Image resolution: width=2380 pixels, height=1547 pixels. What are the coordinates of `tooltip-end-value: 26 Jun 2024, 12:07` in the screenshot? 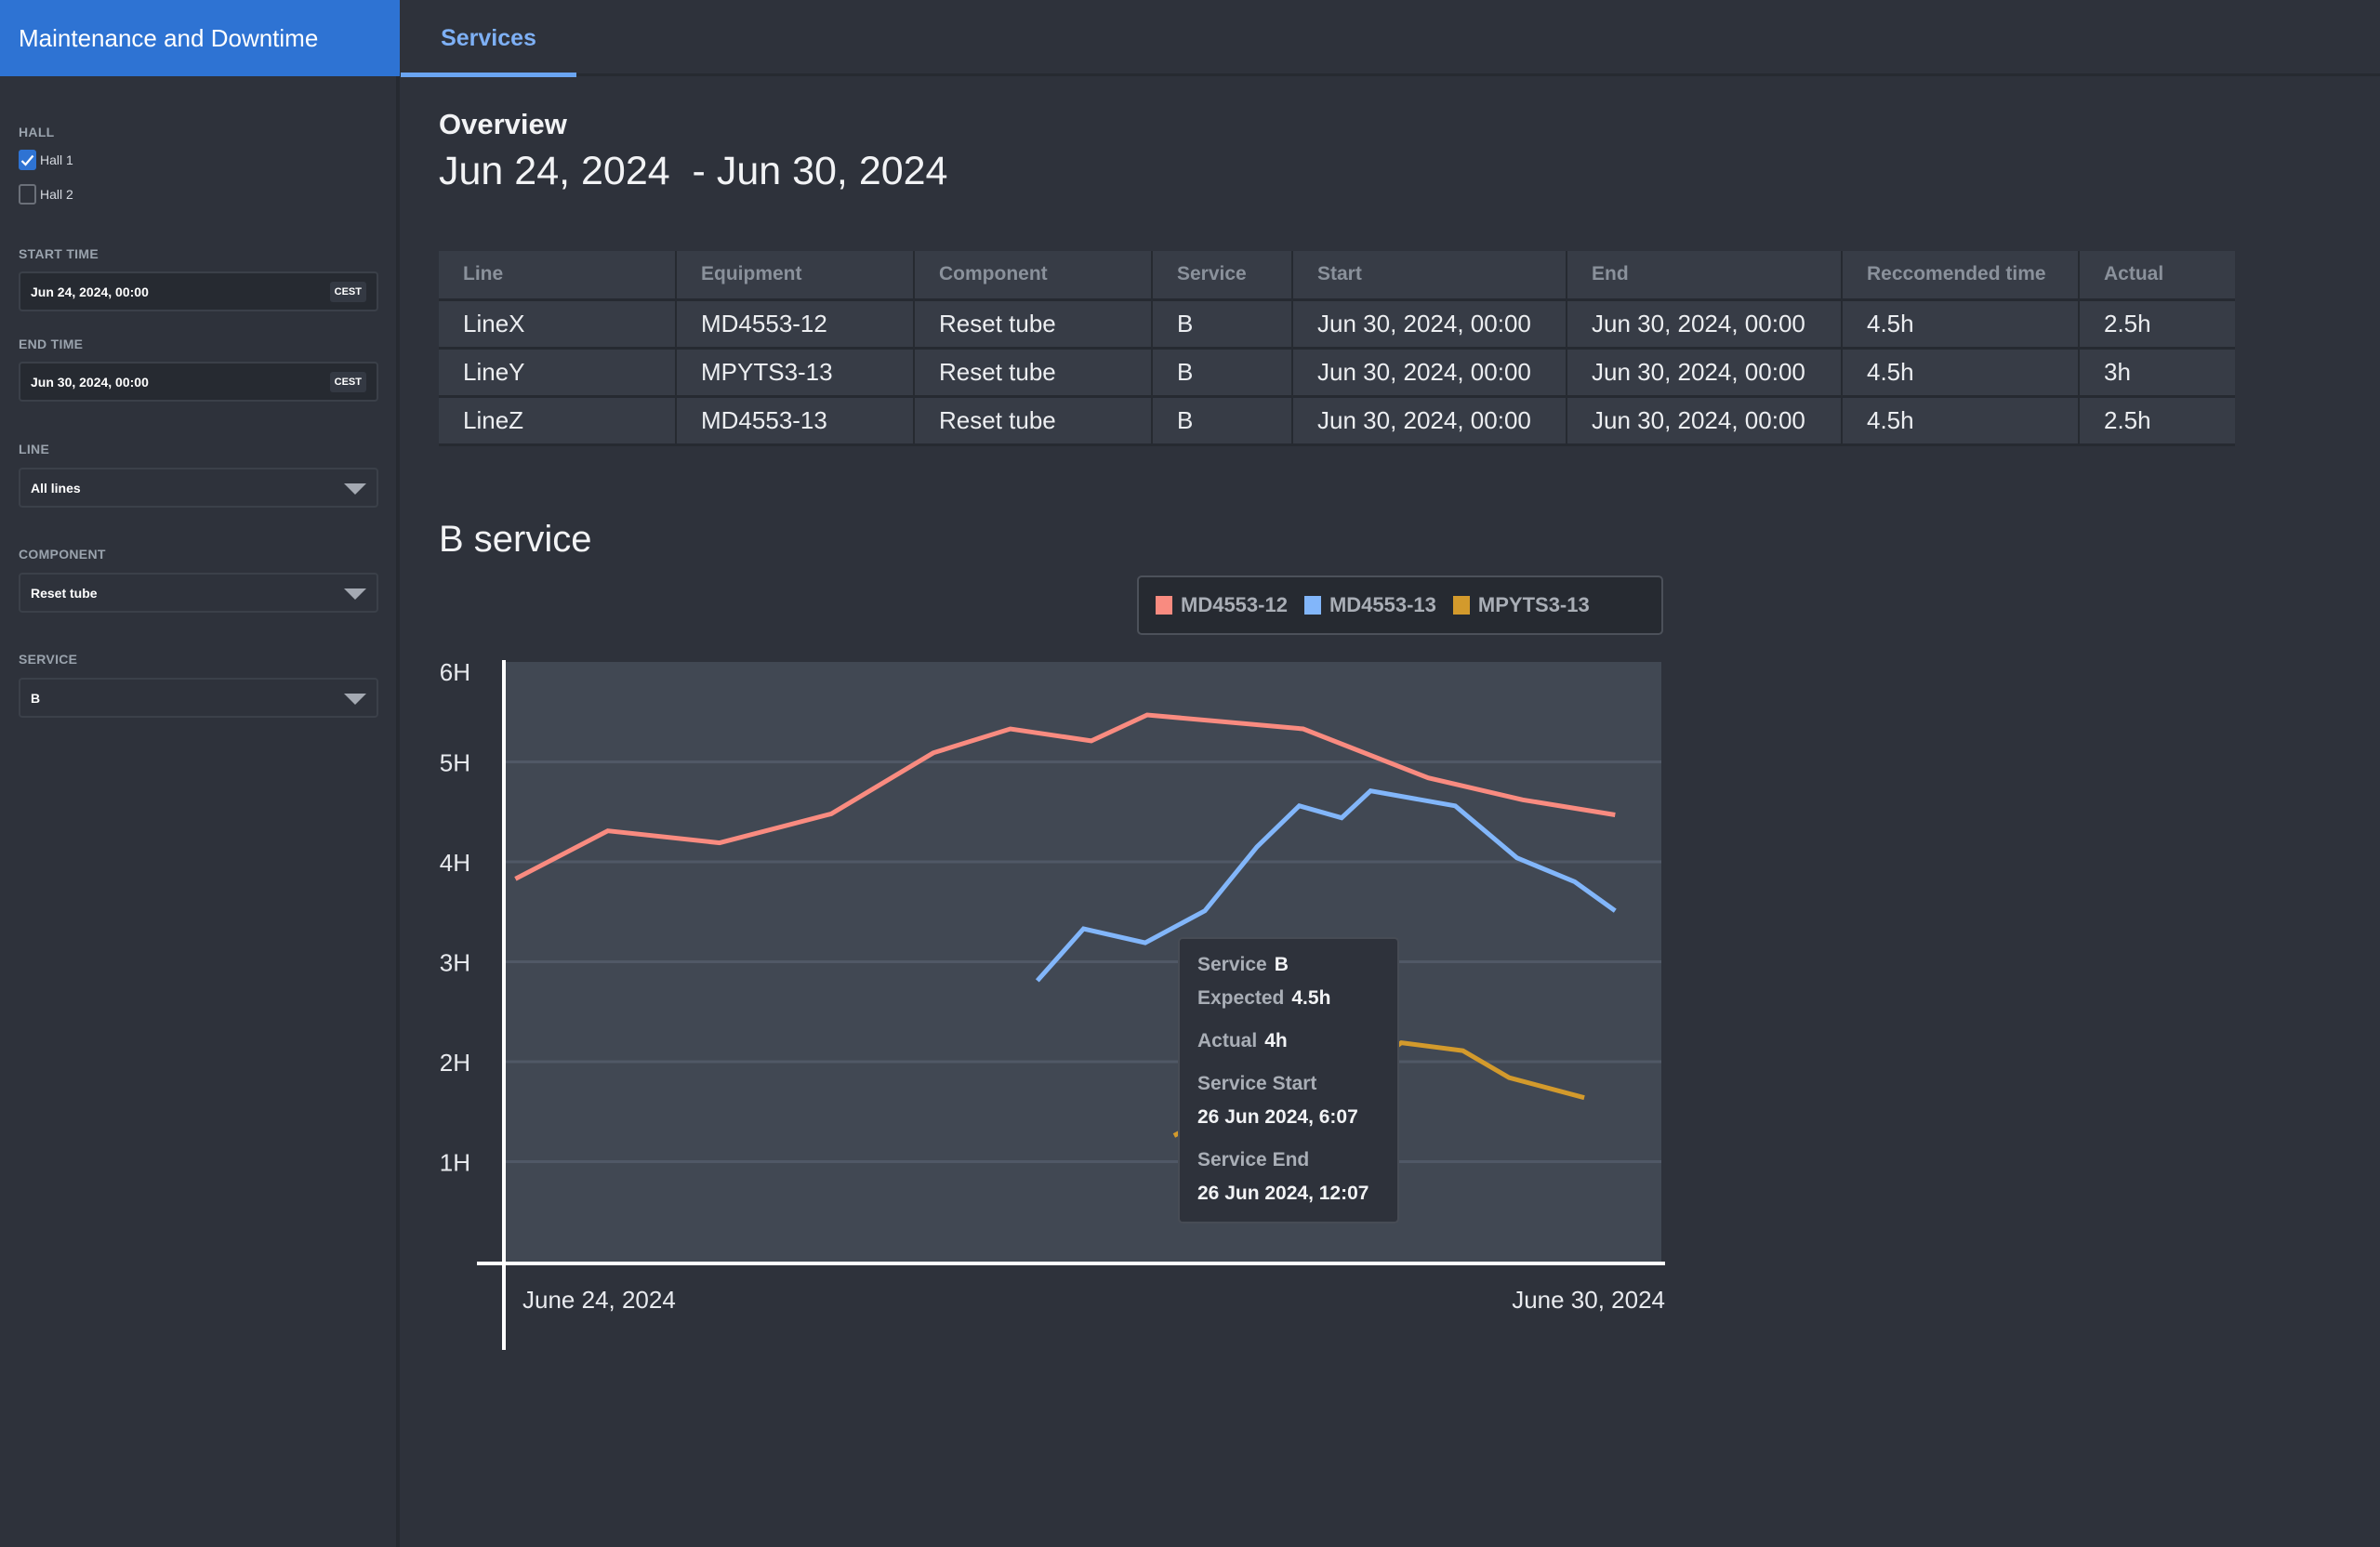 It's located at (1283, 1193).